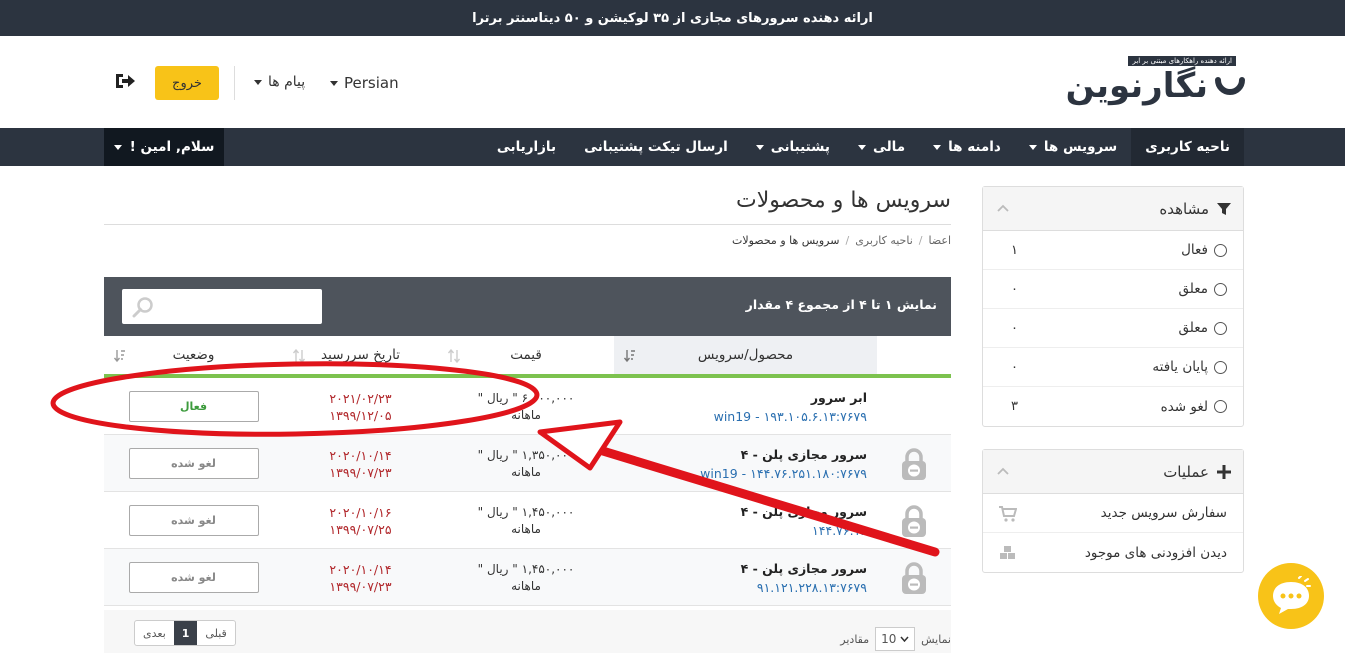 The image size is (1345, 653). I want to click on price-amount: ۶,۰۰۰,۰۰۰ " ریال ", so click(526, 398).